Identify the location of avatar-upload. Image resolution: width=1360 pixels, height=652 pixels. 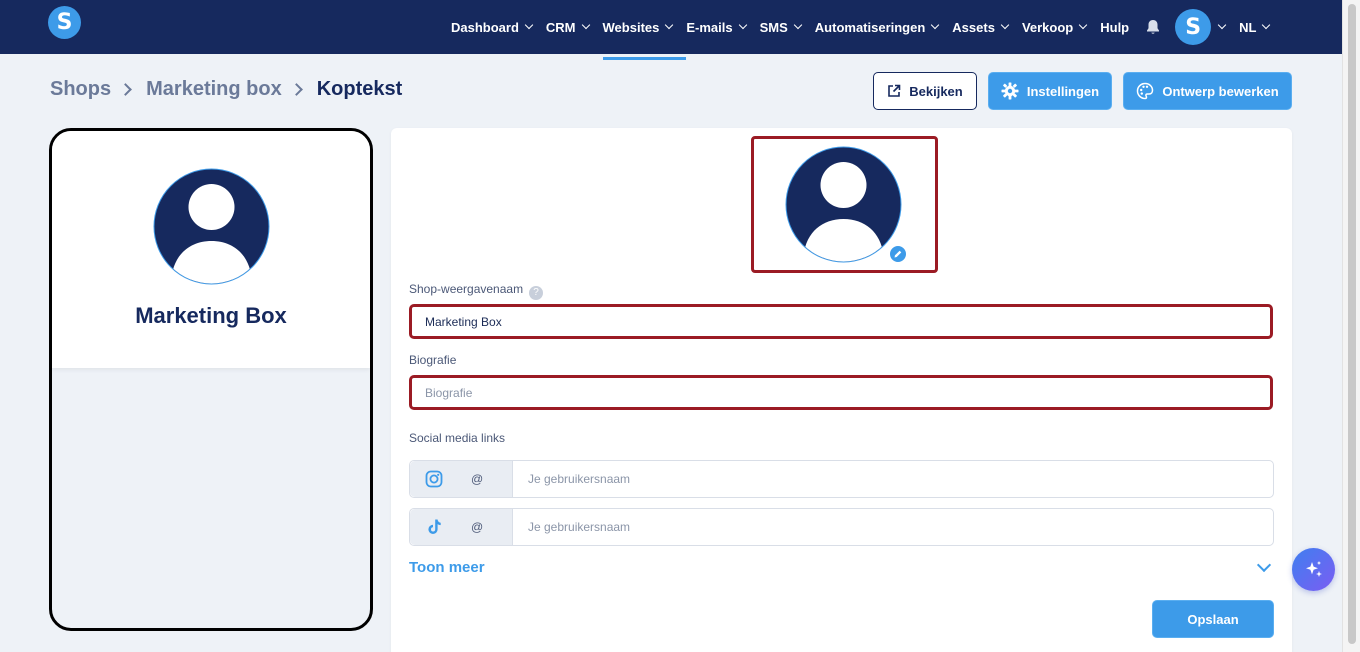
(844, 204).